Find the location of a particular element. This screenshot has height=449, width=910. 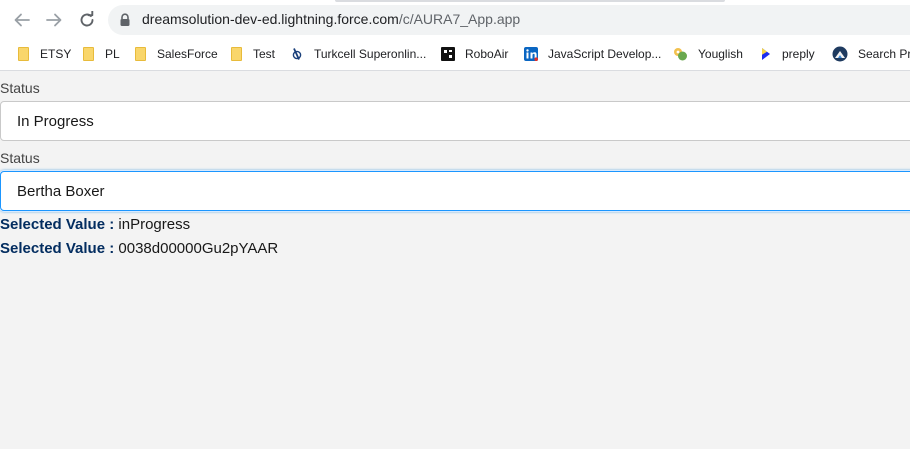

url-host: dreamsolution-dev-ed.lightning.force.com is located at coordinates (270, 19).